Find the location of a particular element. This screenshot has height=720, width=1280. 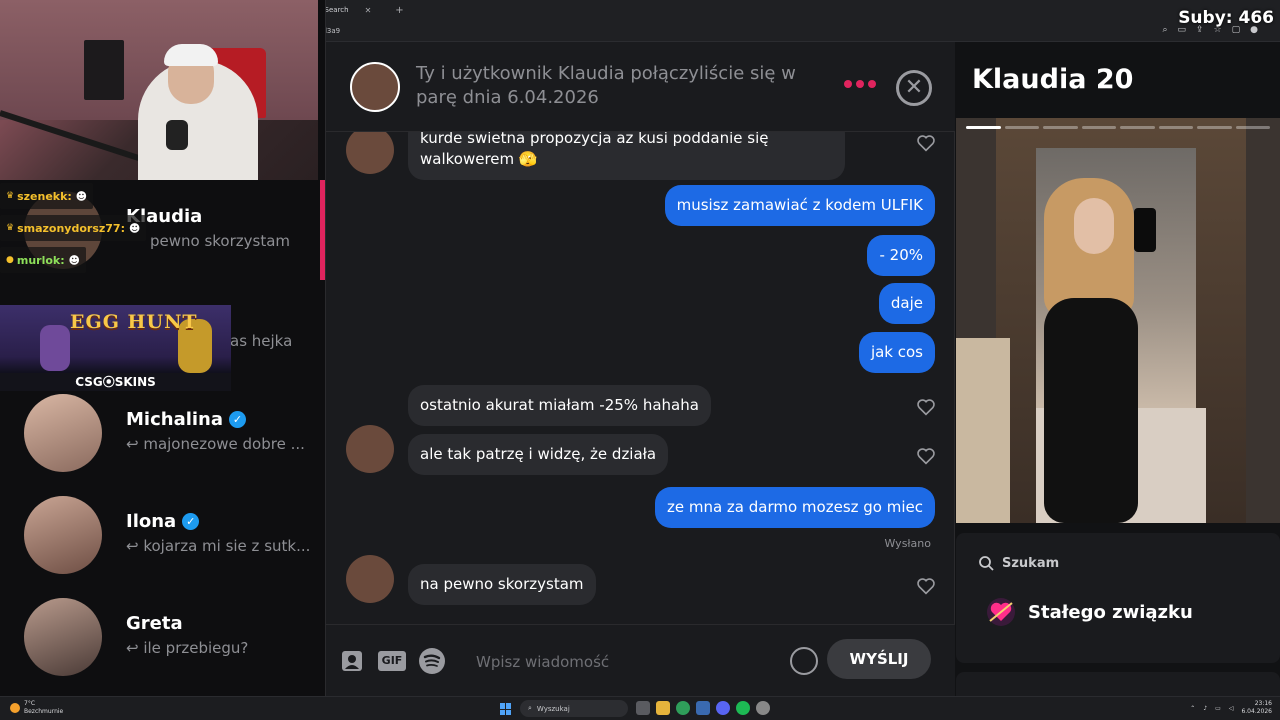

profile-photo is located at coordinates (1118, 320).